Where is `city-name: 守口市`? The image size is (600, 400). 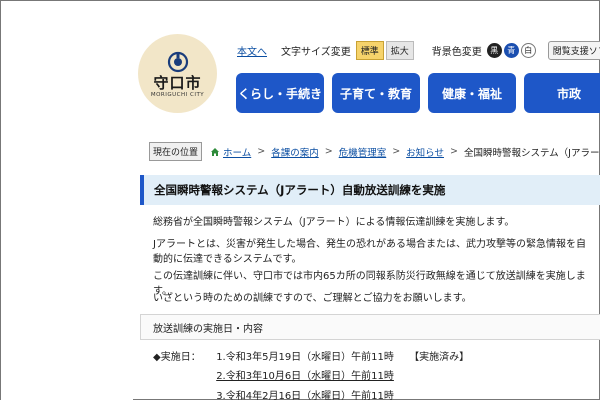 city-name: 守口市 is located at coordinates (177, 83).